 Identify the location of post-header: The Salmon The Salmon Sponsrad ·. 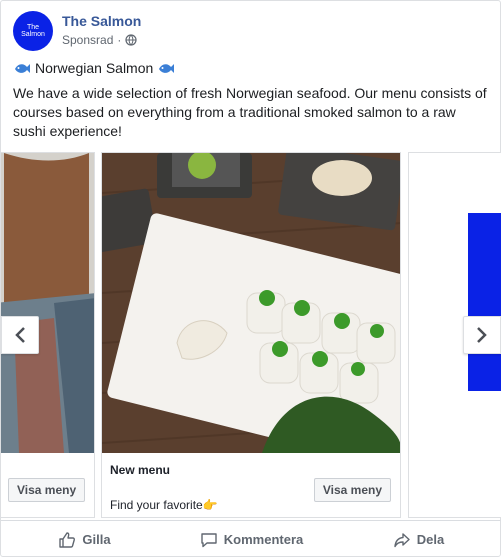
(248, 31).